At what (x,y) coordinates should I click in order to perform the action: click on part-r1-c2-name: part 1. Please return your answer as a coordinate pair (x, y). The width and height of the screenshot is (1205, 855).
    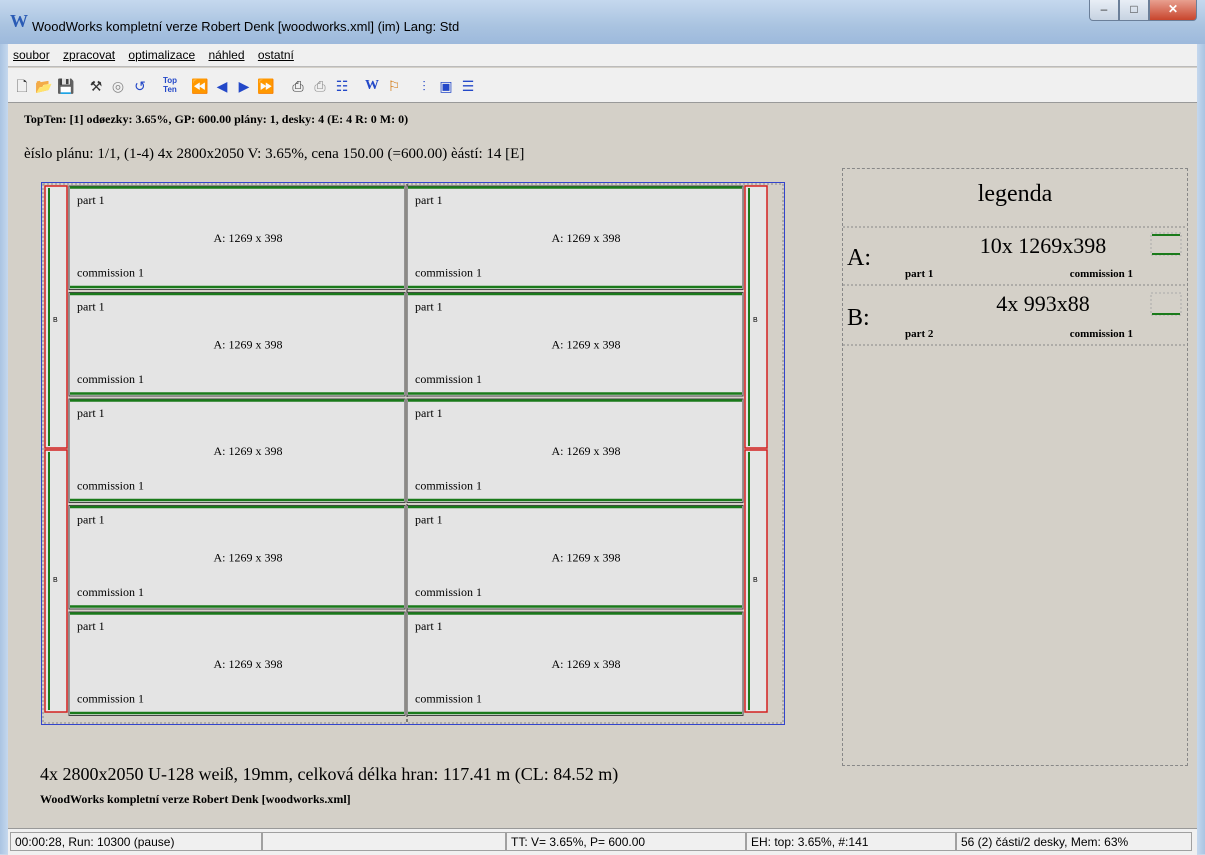
    Looking at the image, I should click on (429, 200).